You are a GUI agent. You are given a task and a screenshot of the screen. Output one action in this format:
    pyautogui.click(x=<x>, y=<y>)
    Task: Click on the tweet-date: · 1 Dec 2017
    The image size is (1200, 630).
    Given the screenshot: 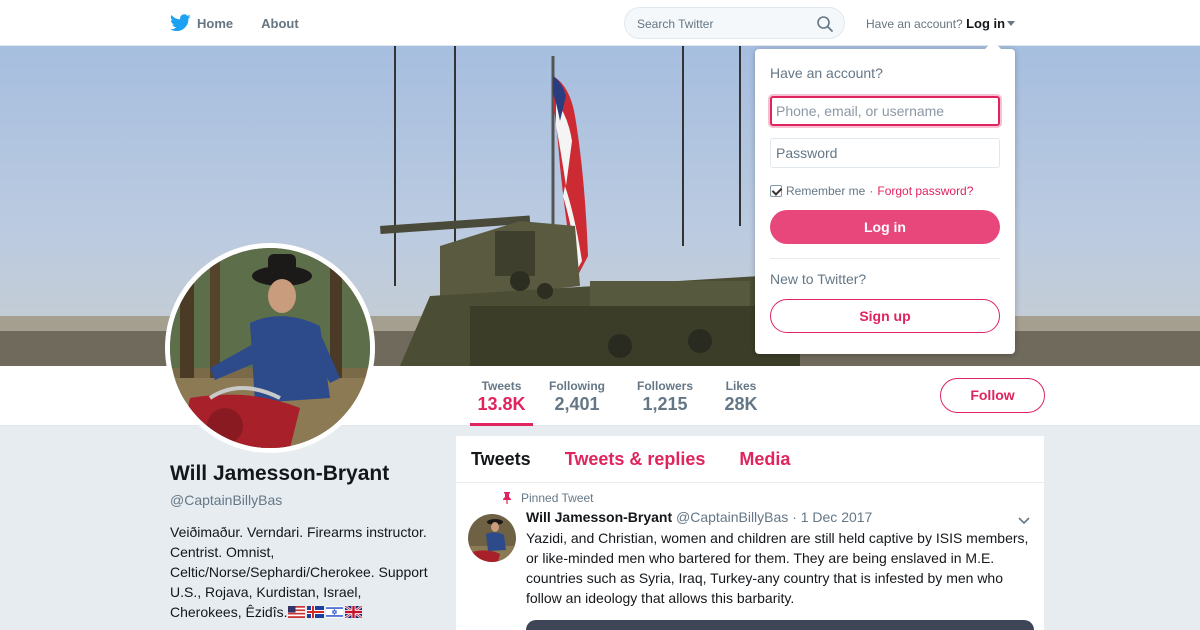 What is the action you would take?
    pyautogui.click(x=832, y=517)
    